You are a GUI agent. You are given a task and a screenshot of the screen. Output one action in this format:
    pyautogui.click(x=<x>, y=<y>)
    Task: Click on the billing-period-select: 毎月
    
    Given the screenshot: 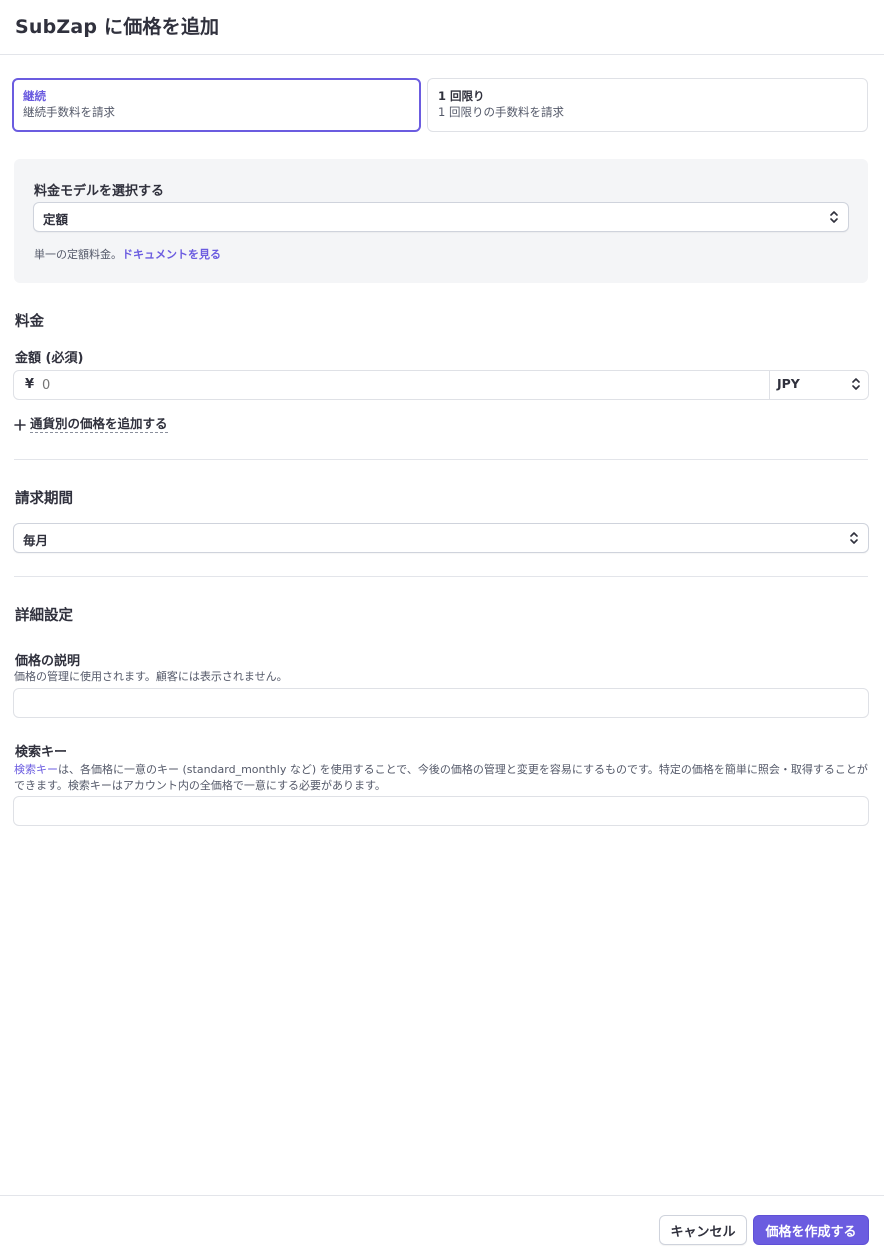 What is the action you would take?
    pyautogui.click(x=441, y=538)
    